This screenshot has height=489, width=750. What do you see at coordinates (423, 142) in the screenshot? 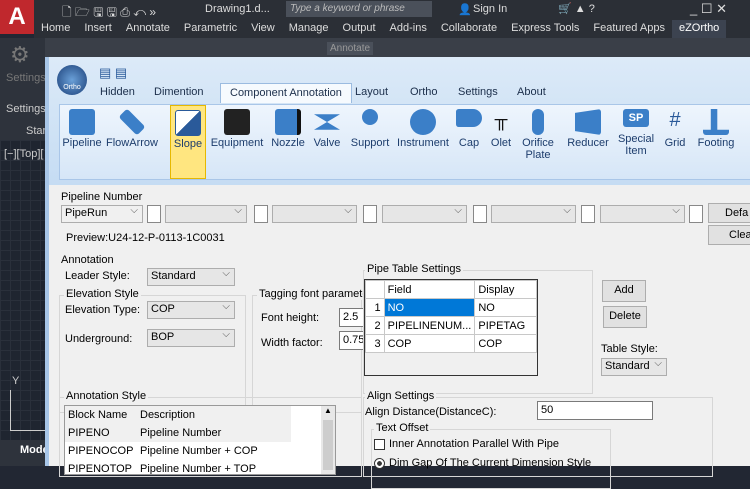
I see `tool-instrument: Instrument` at bounding box center [423, 142].